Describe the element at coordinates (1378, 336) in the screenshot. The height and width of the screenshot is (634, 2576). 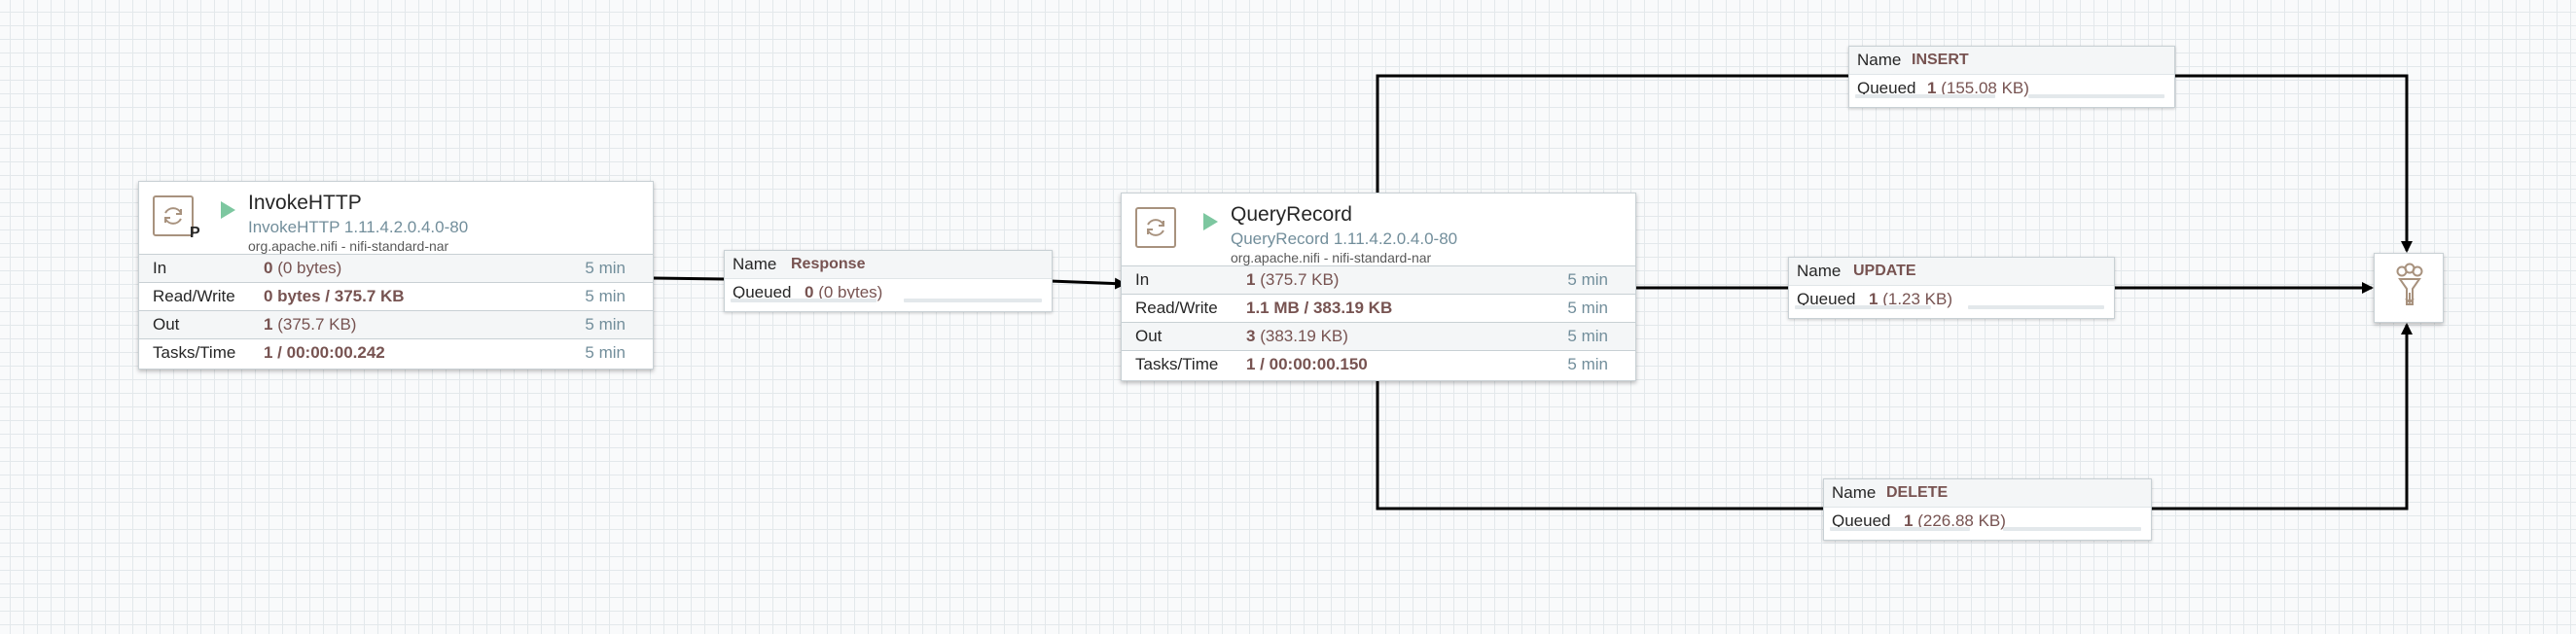
I see `stat-row-out: Out 3 (383.19 KB) 5 min` at that location.